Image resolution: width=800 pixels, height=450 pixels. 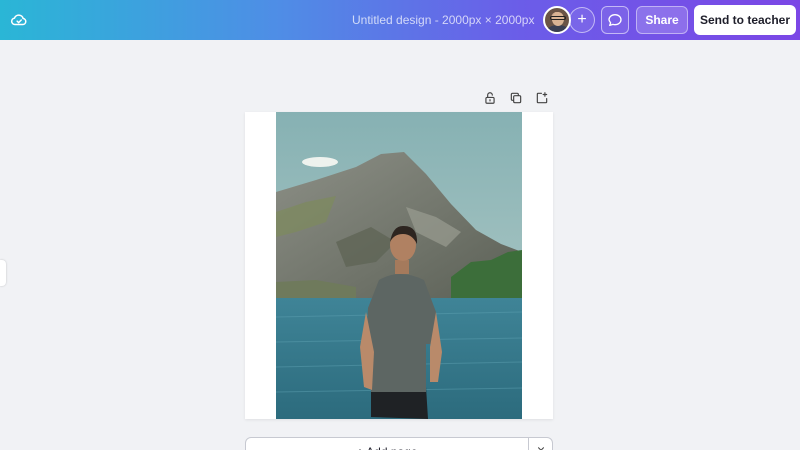 I want to click on avatar-glasses, so click(x=558, y=18).